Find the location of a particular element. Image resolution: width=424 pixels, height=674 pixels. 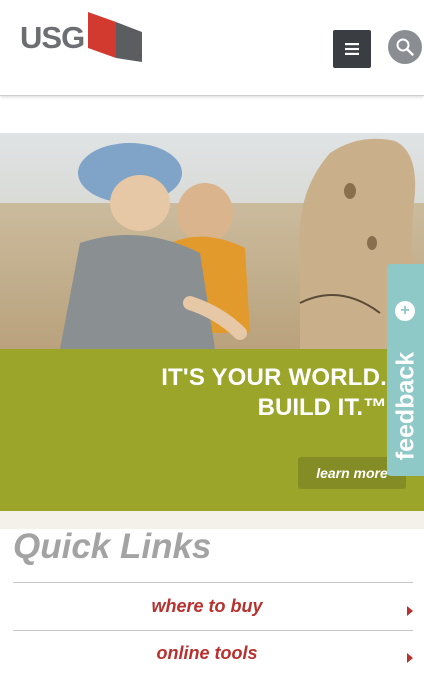

search-button is located at coordinates (405, 47).